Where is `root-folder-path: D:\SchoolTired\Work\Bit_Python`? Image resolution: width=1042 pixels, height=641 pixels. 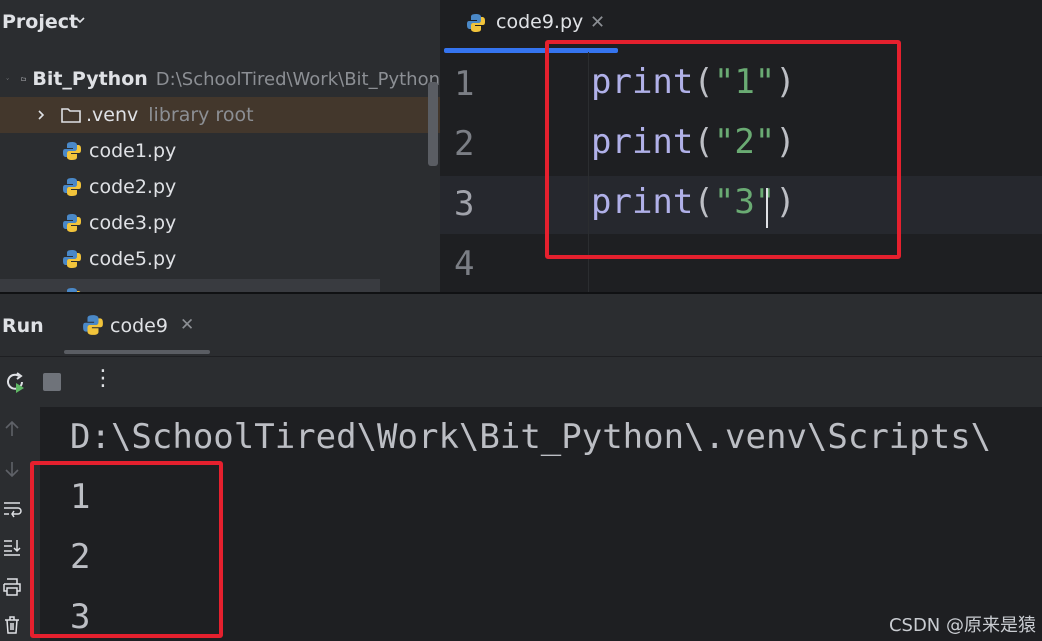
root-folder-path: D:\SchoolTired\Work\Bit_Python is located at coordinates (297, 79).